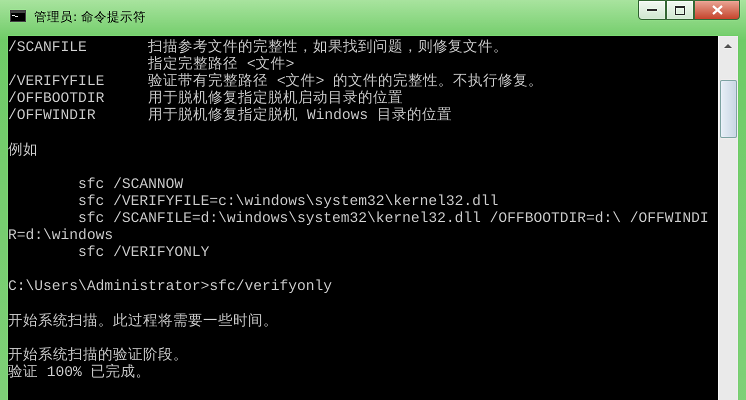 This screenshot has height=400, width=746. Describe the element at coordinates (131, 184) in the screenshot. I see `example-command: sfc /SCANNOW` at that location.